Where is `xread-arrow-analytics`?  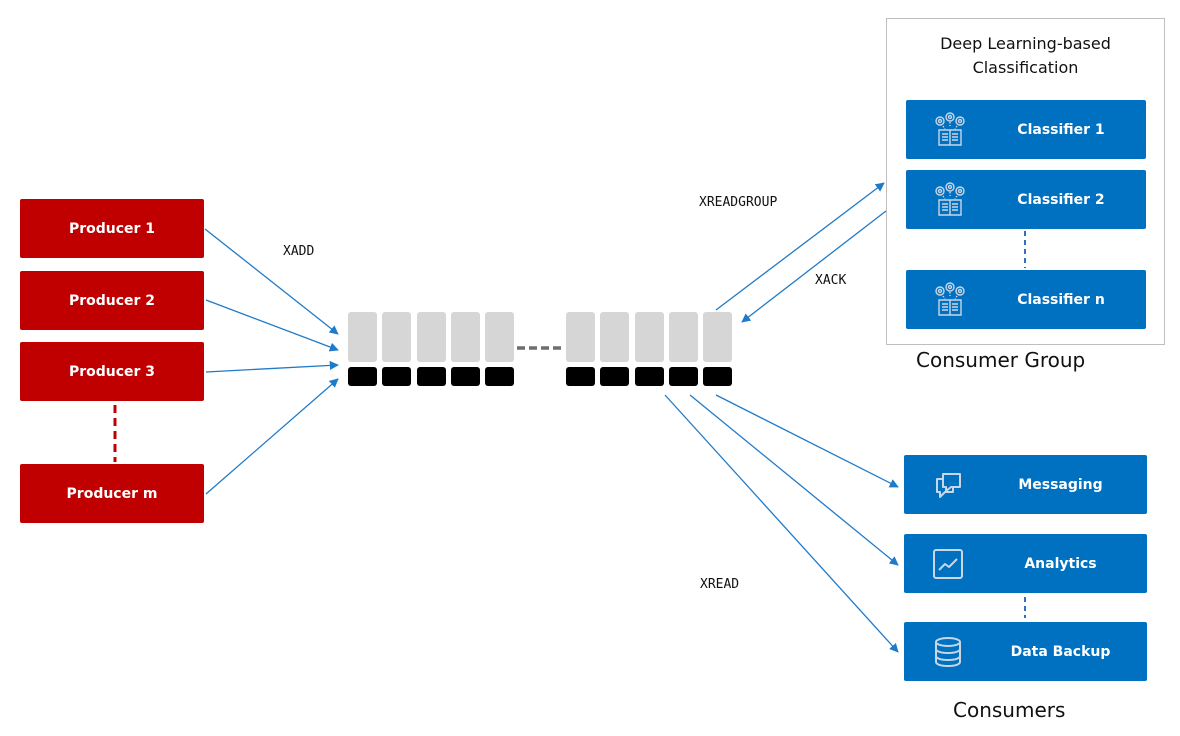
xread-arrow-analytics is located at coordinates (794, 480).